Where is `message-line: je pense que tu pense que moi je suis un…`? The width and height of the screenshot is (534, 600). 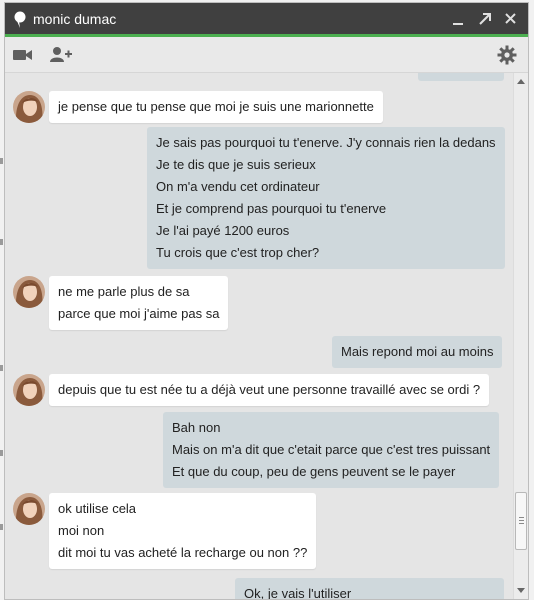 message-line: je pense que tu pense que moi je suis un… is located at coordinates (216, 106).